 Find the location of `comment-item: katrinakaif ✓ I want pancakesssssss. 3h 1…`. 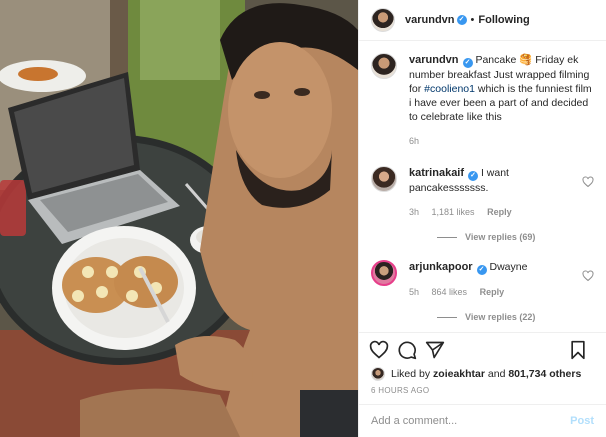

comment-item: katrinakaif ✓ I want pancakesssssss. 3h 1… is located at coordinates (482, 192).